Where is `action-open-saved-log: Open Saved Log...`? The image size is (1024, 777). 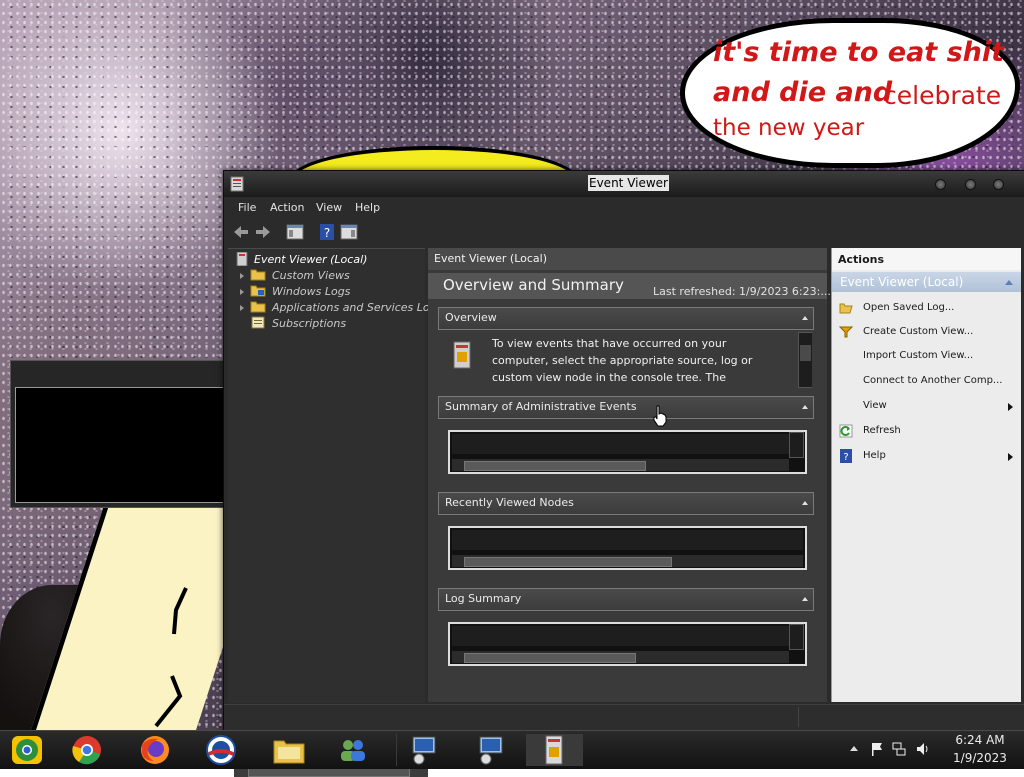 action-open-saved-log: Open Saved Log... is located at coordinates (926, 309).